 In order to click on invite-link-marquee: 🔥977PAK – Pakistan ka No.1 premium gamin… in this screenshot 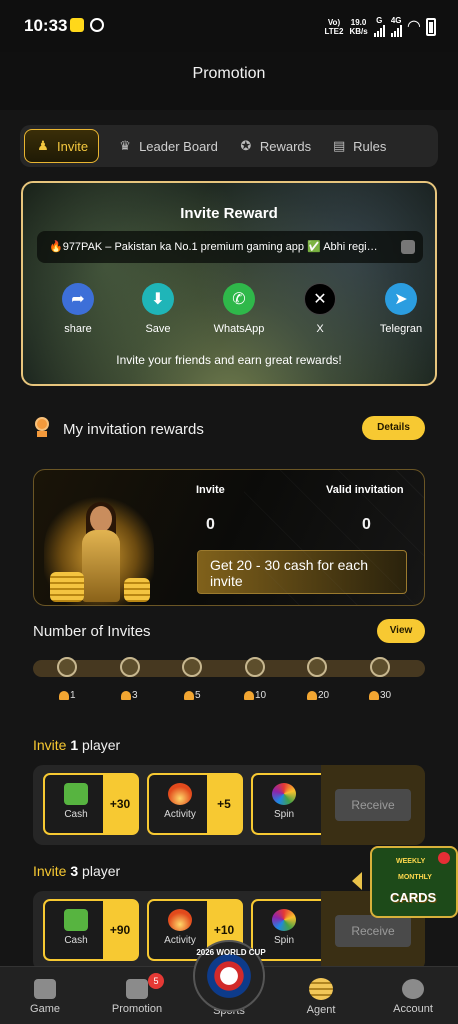, I will do `click(230, 247)`.